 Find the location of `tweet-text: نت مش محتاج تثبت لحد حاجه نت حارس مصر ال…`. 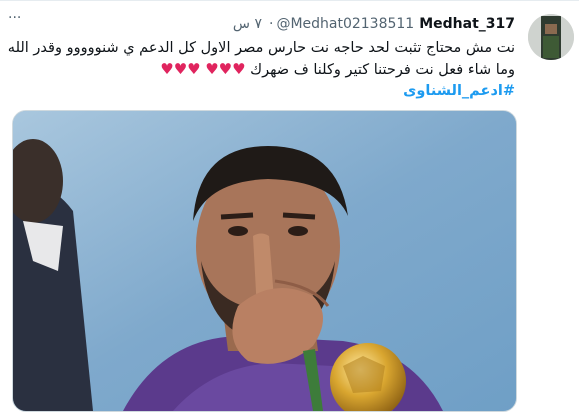

tweet-text: نت مش محتاج تثبت لحد حاجه نت حارس مصر ال… is located at coordinates (260, 70).